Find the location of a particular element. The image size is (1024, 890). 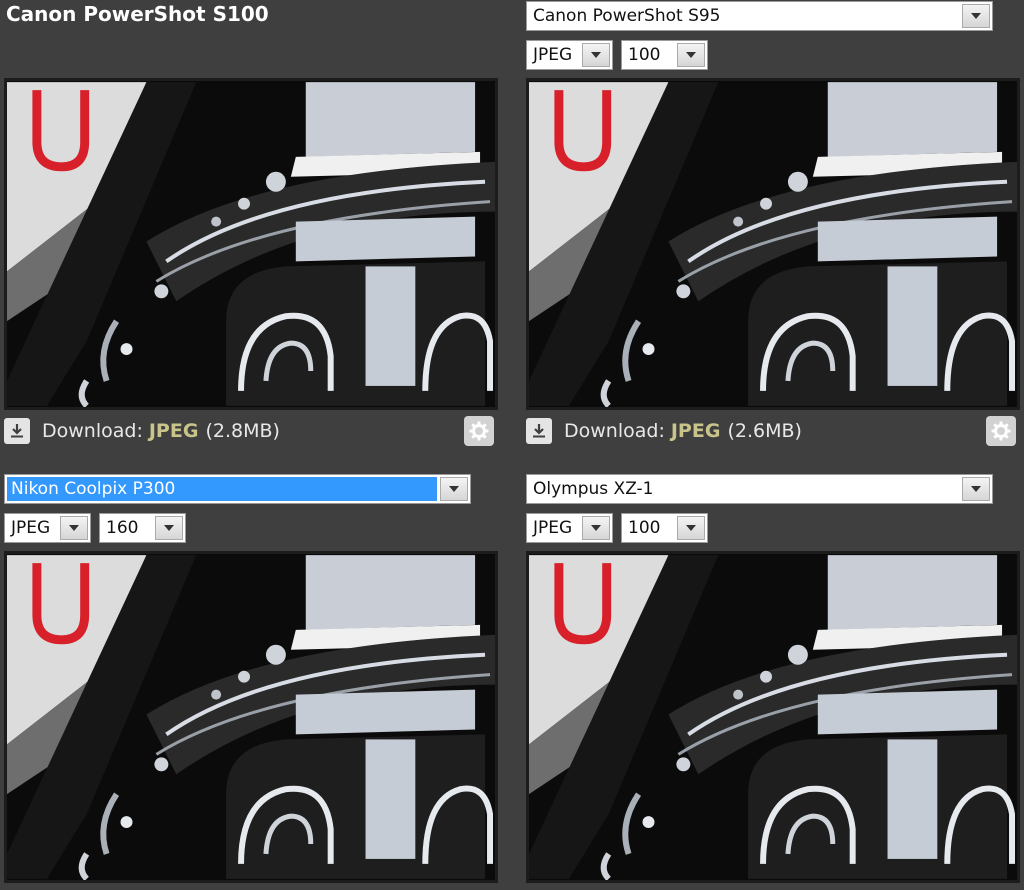

camera-select-value: Nikon Coolpix P300 is located at coordinates (222, 489).